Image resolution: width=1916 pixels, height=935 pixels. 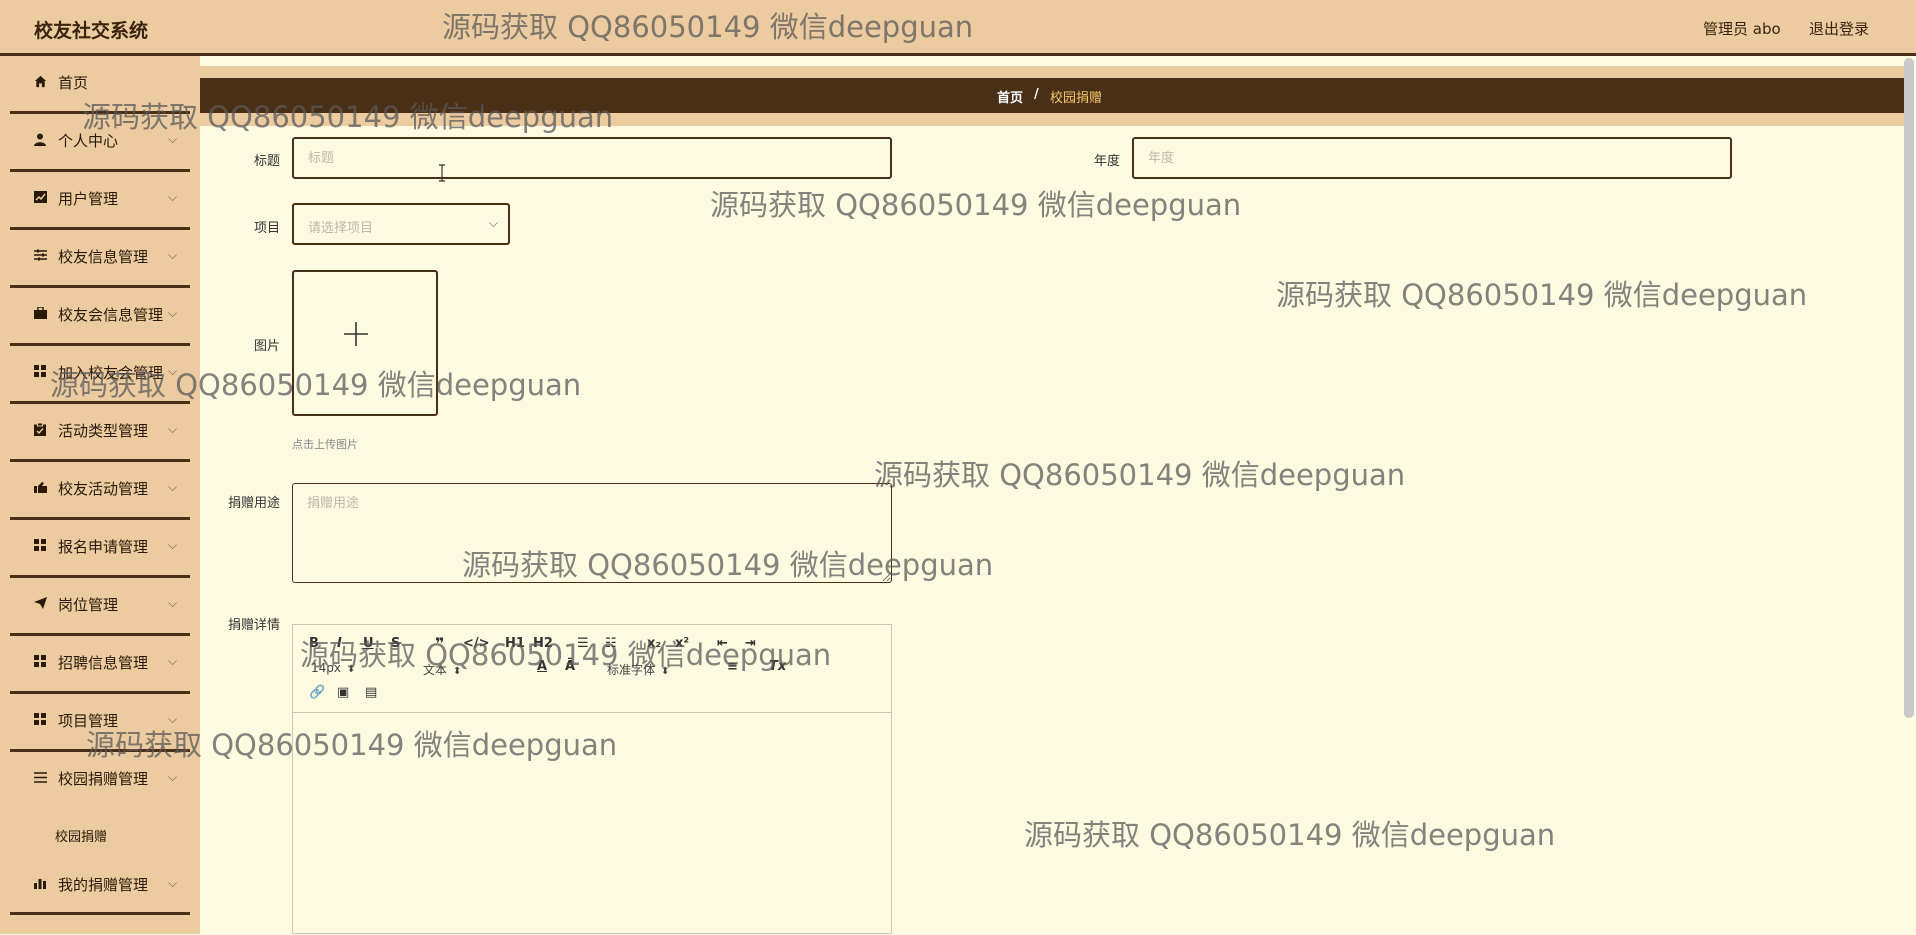 What do you see at coordinates (100, 723) in the screenshot?
I see `sidebar-item-projects: 项目管理 ⌵` at bounding box center [100, 723].